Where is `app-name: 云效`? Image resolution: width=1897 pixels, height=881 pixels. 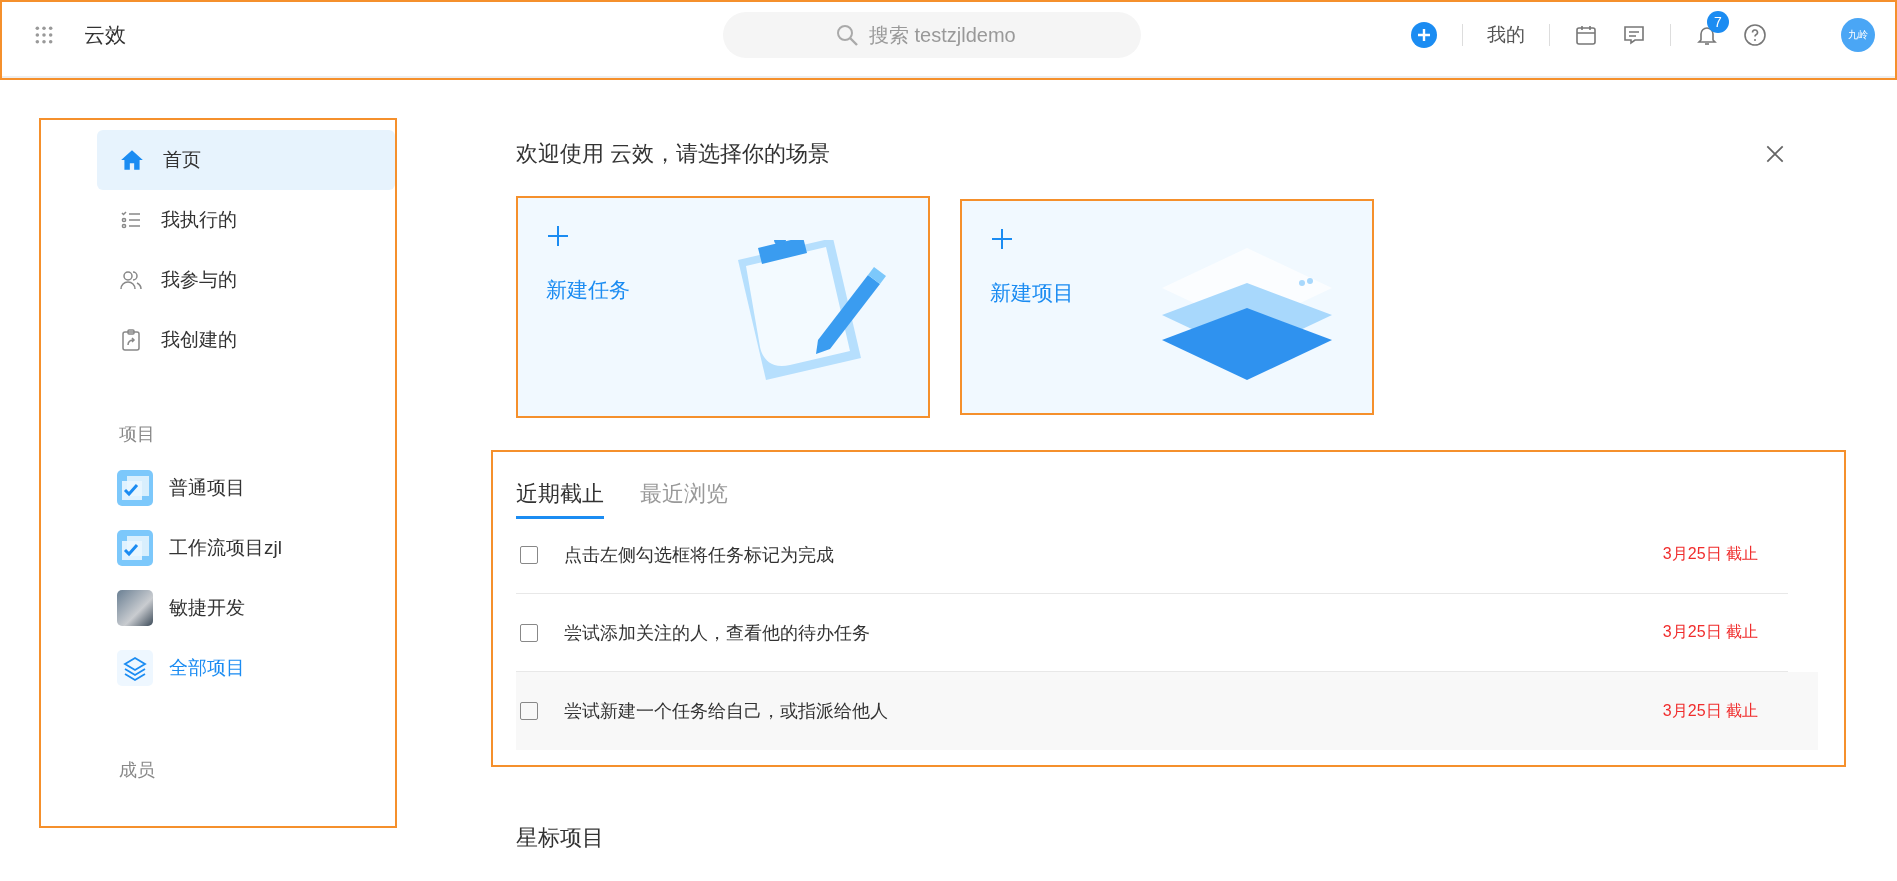 app-name: 云效 is located at coordinates (105, 35).